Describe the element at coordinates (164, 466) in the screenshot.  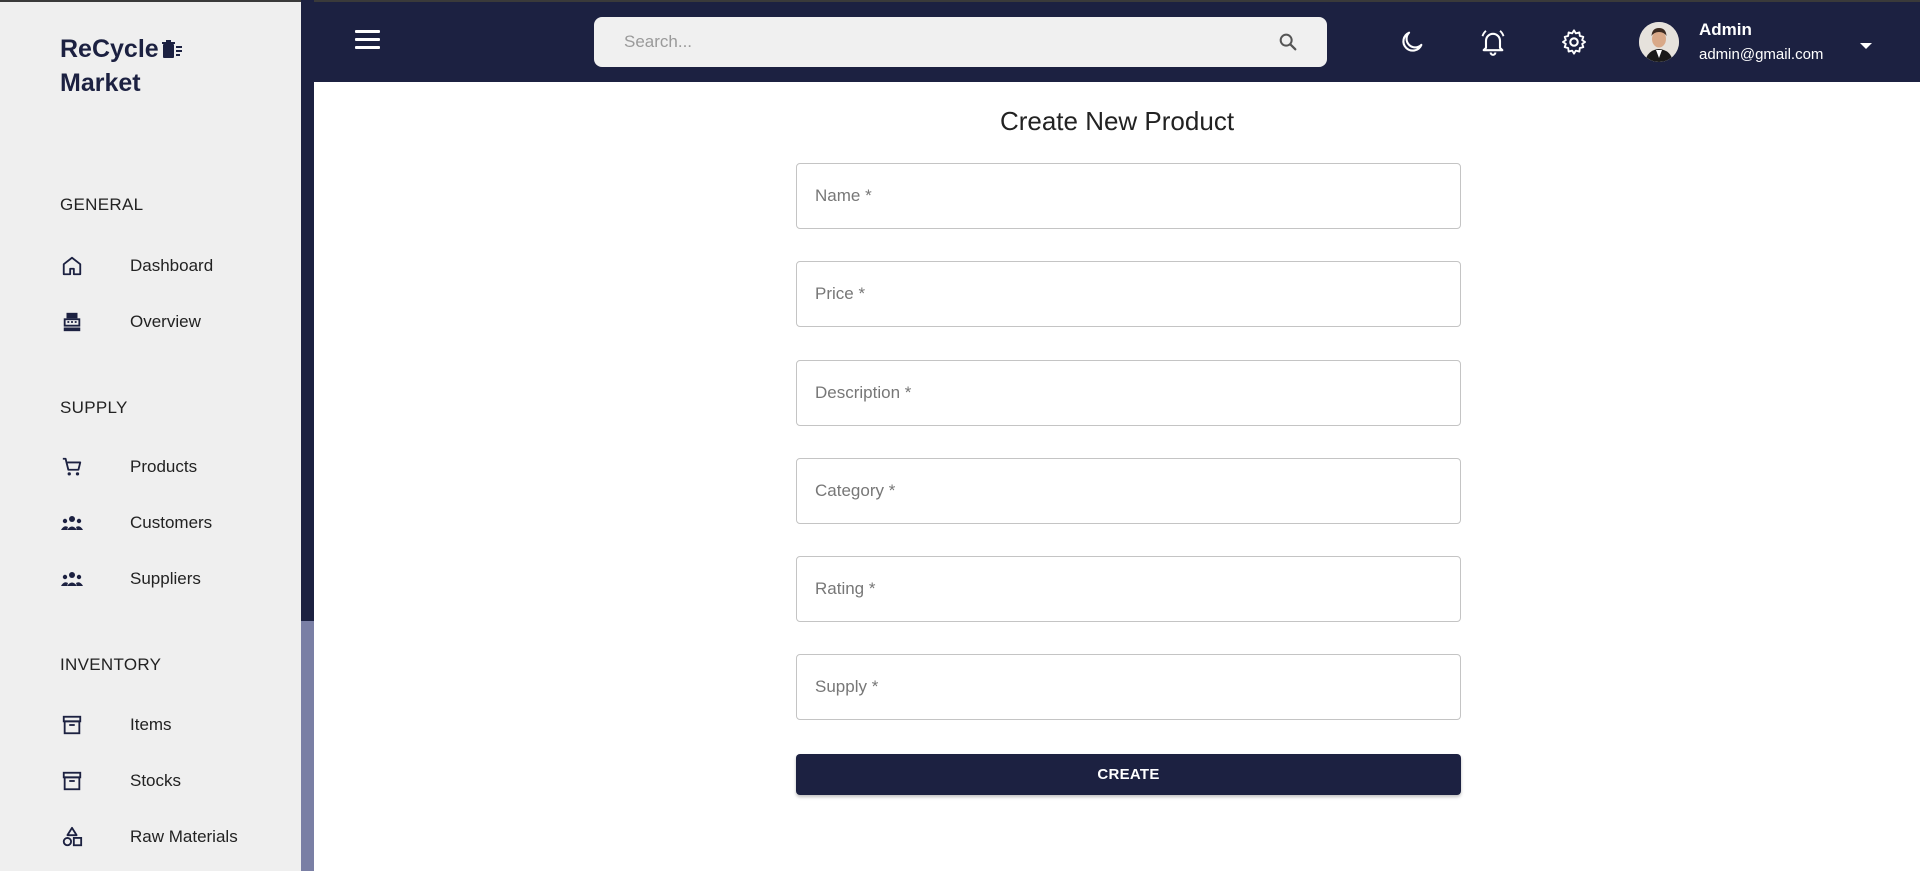
I see `sidebar-item-label: Products` at that location.